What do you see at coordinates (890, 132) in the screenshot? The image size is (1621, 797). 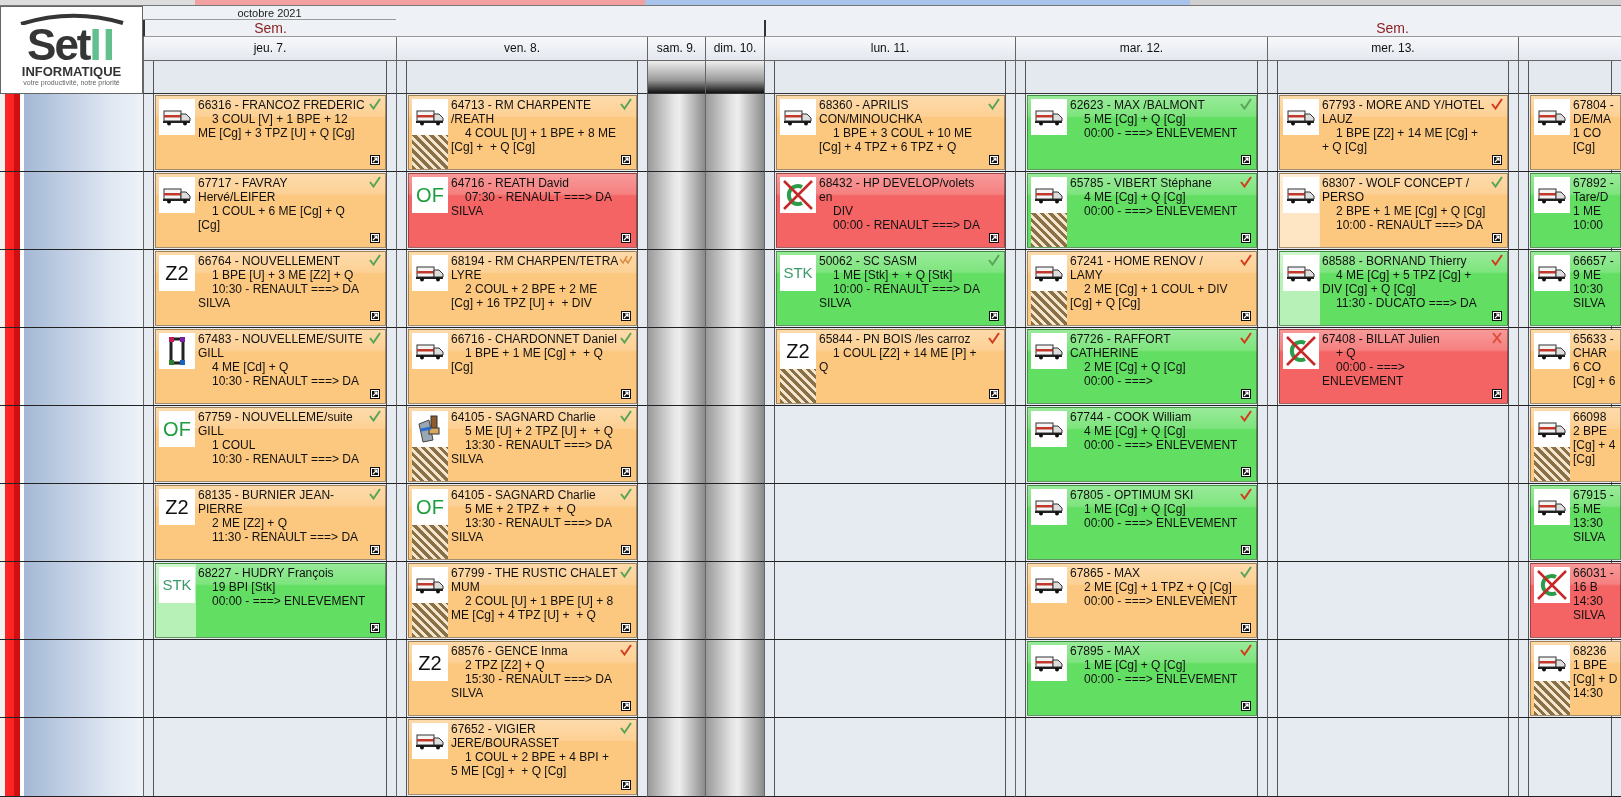 I see `order-card: 68360 - APRILIS CON/MINOUCHKA 1 BPE + 3 COUL + 10 ME [Cg] + 4 TPZ + 6 TPZ + Q` at bounding box center [890, 132].